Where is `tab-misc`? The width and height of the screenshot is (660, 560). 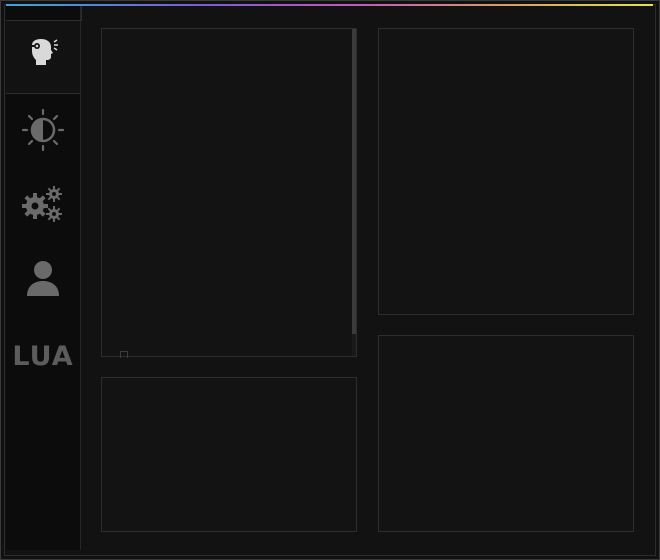 tab-misc is located at coordinates (43, 204).